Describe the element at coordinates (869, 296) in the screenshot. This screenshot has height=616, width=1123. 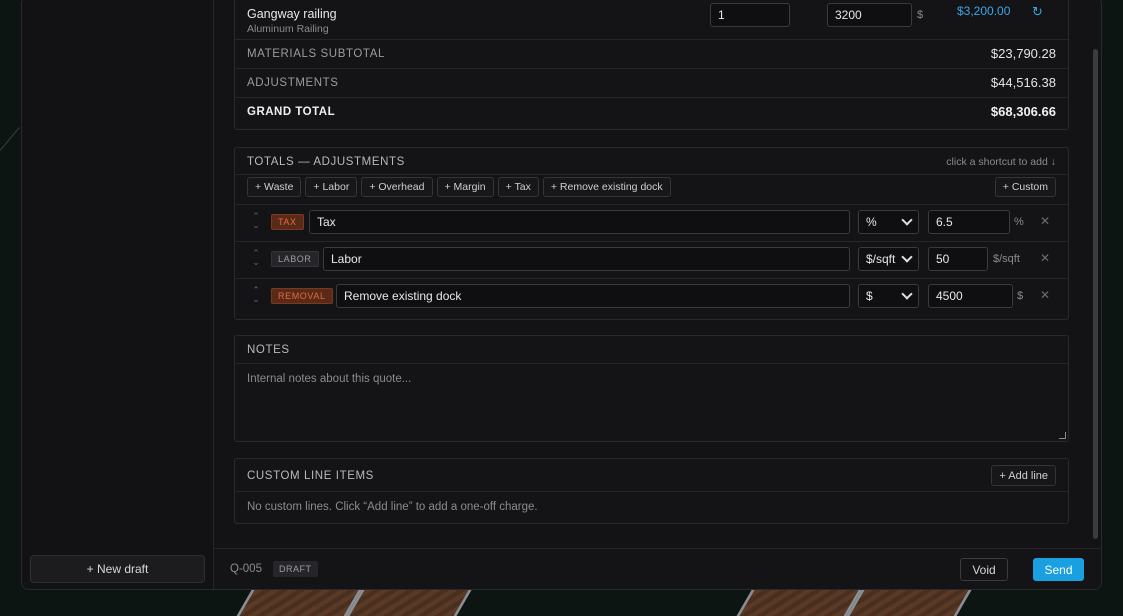
I see `adjustment-unit-value: $` at that location.